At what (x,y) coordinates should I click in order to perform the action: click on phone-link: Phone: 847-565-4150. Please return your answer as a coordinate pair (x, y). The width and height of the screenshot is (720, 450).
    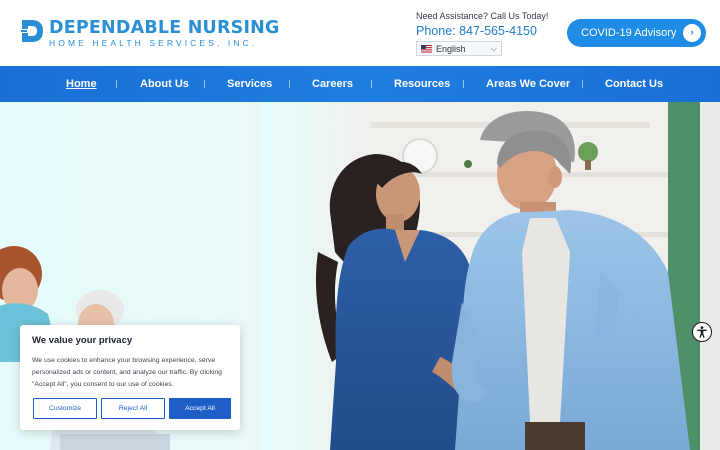
    Looking at the image, I should click on (482, 31).